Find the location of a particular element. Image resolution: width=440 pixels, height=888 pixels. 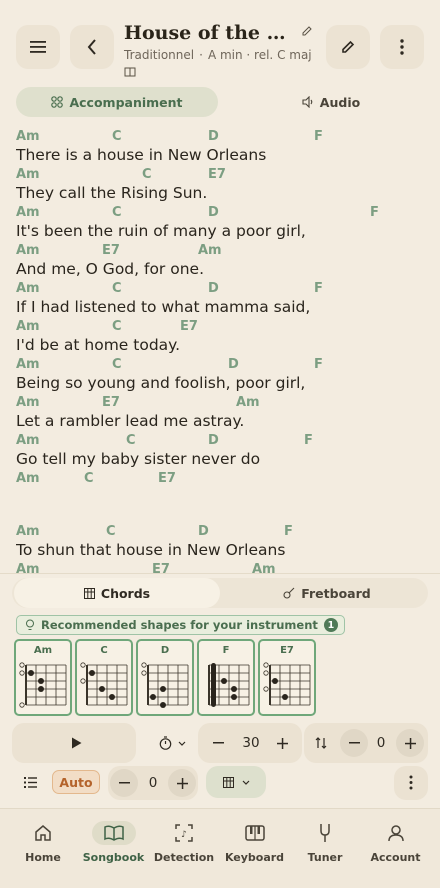

recommended-count-badge: 1 is located at coordinates (330, 625).